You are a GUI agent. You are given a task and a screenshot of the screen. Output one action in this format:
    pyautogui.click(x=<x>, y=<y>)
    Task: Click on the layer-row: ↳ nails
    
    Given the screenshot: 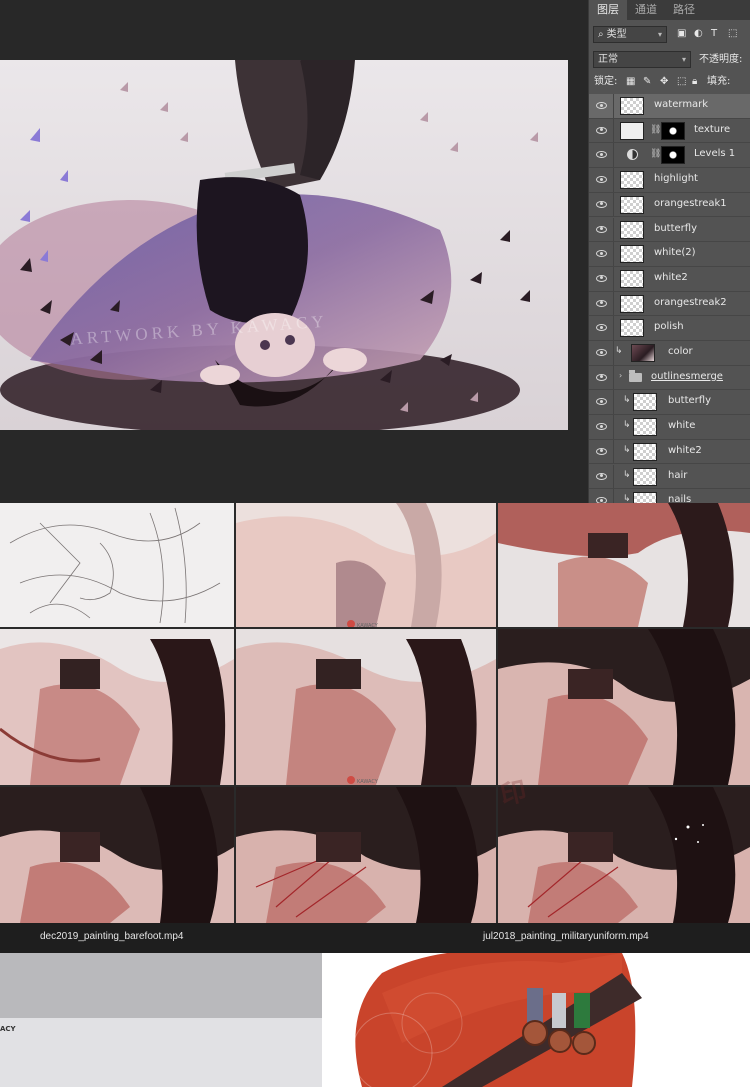 What is the action you would take?
    pyautogui.click(x=669, y=496)
    